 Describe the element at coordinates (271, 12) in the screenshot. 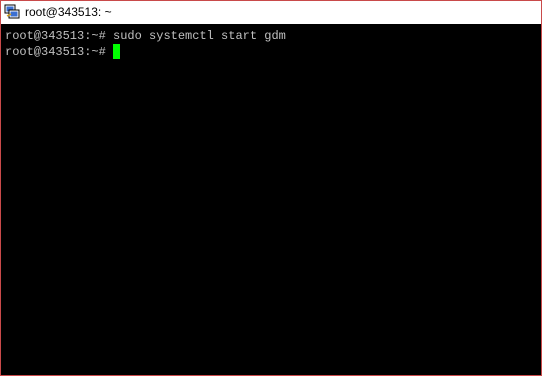

I see `title-bar: root@343513: ~` at that location.